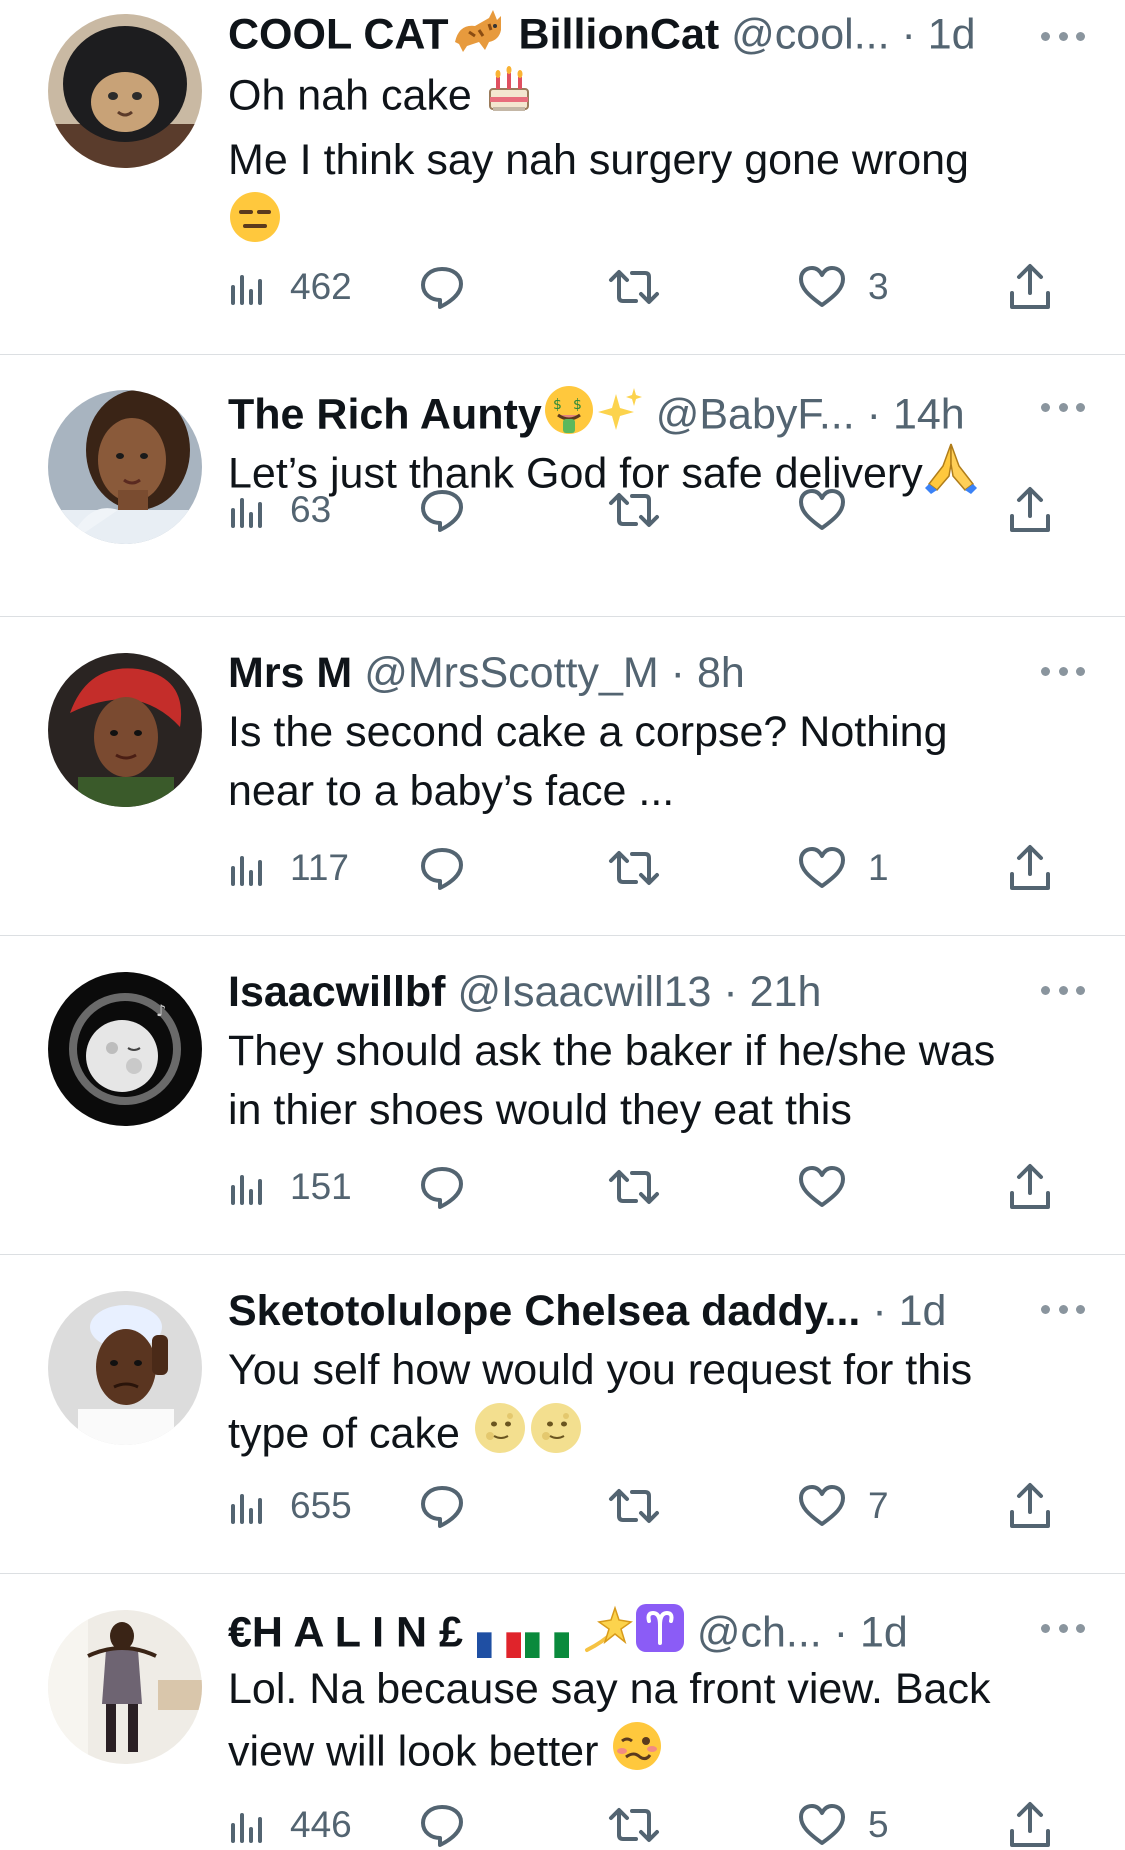  What do you see at coordinates (338, 34) in the screenshot?
I see `display-name: COOL CAT` at bounding box center [338, 34].